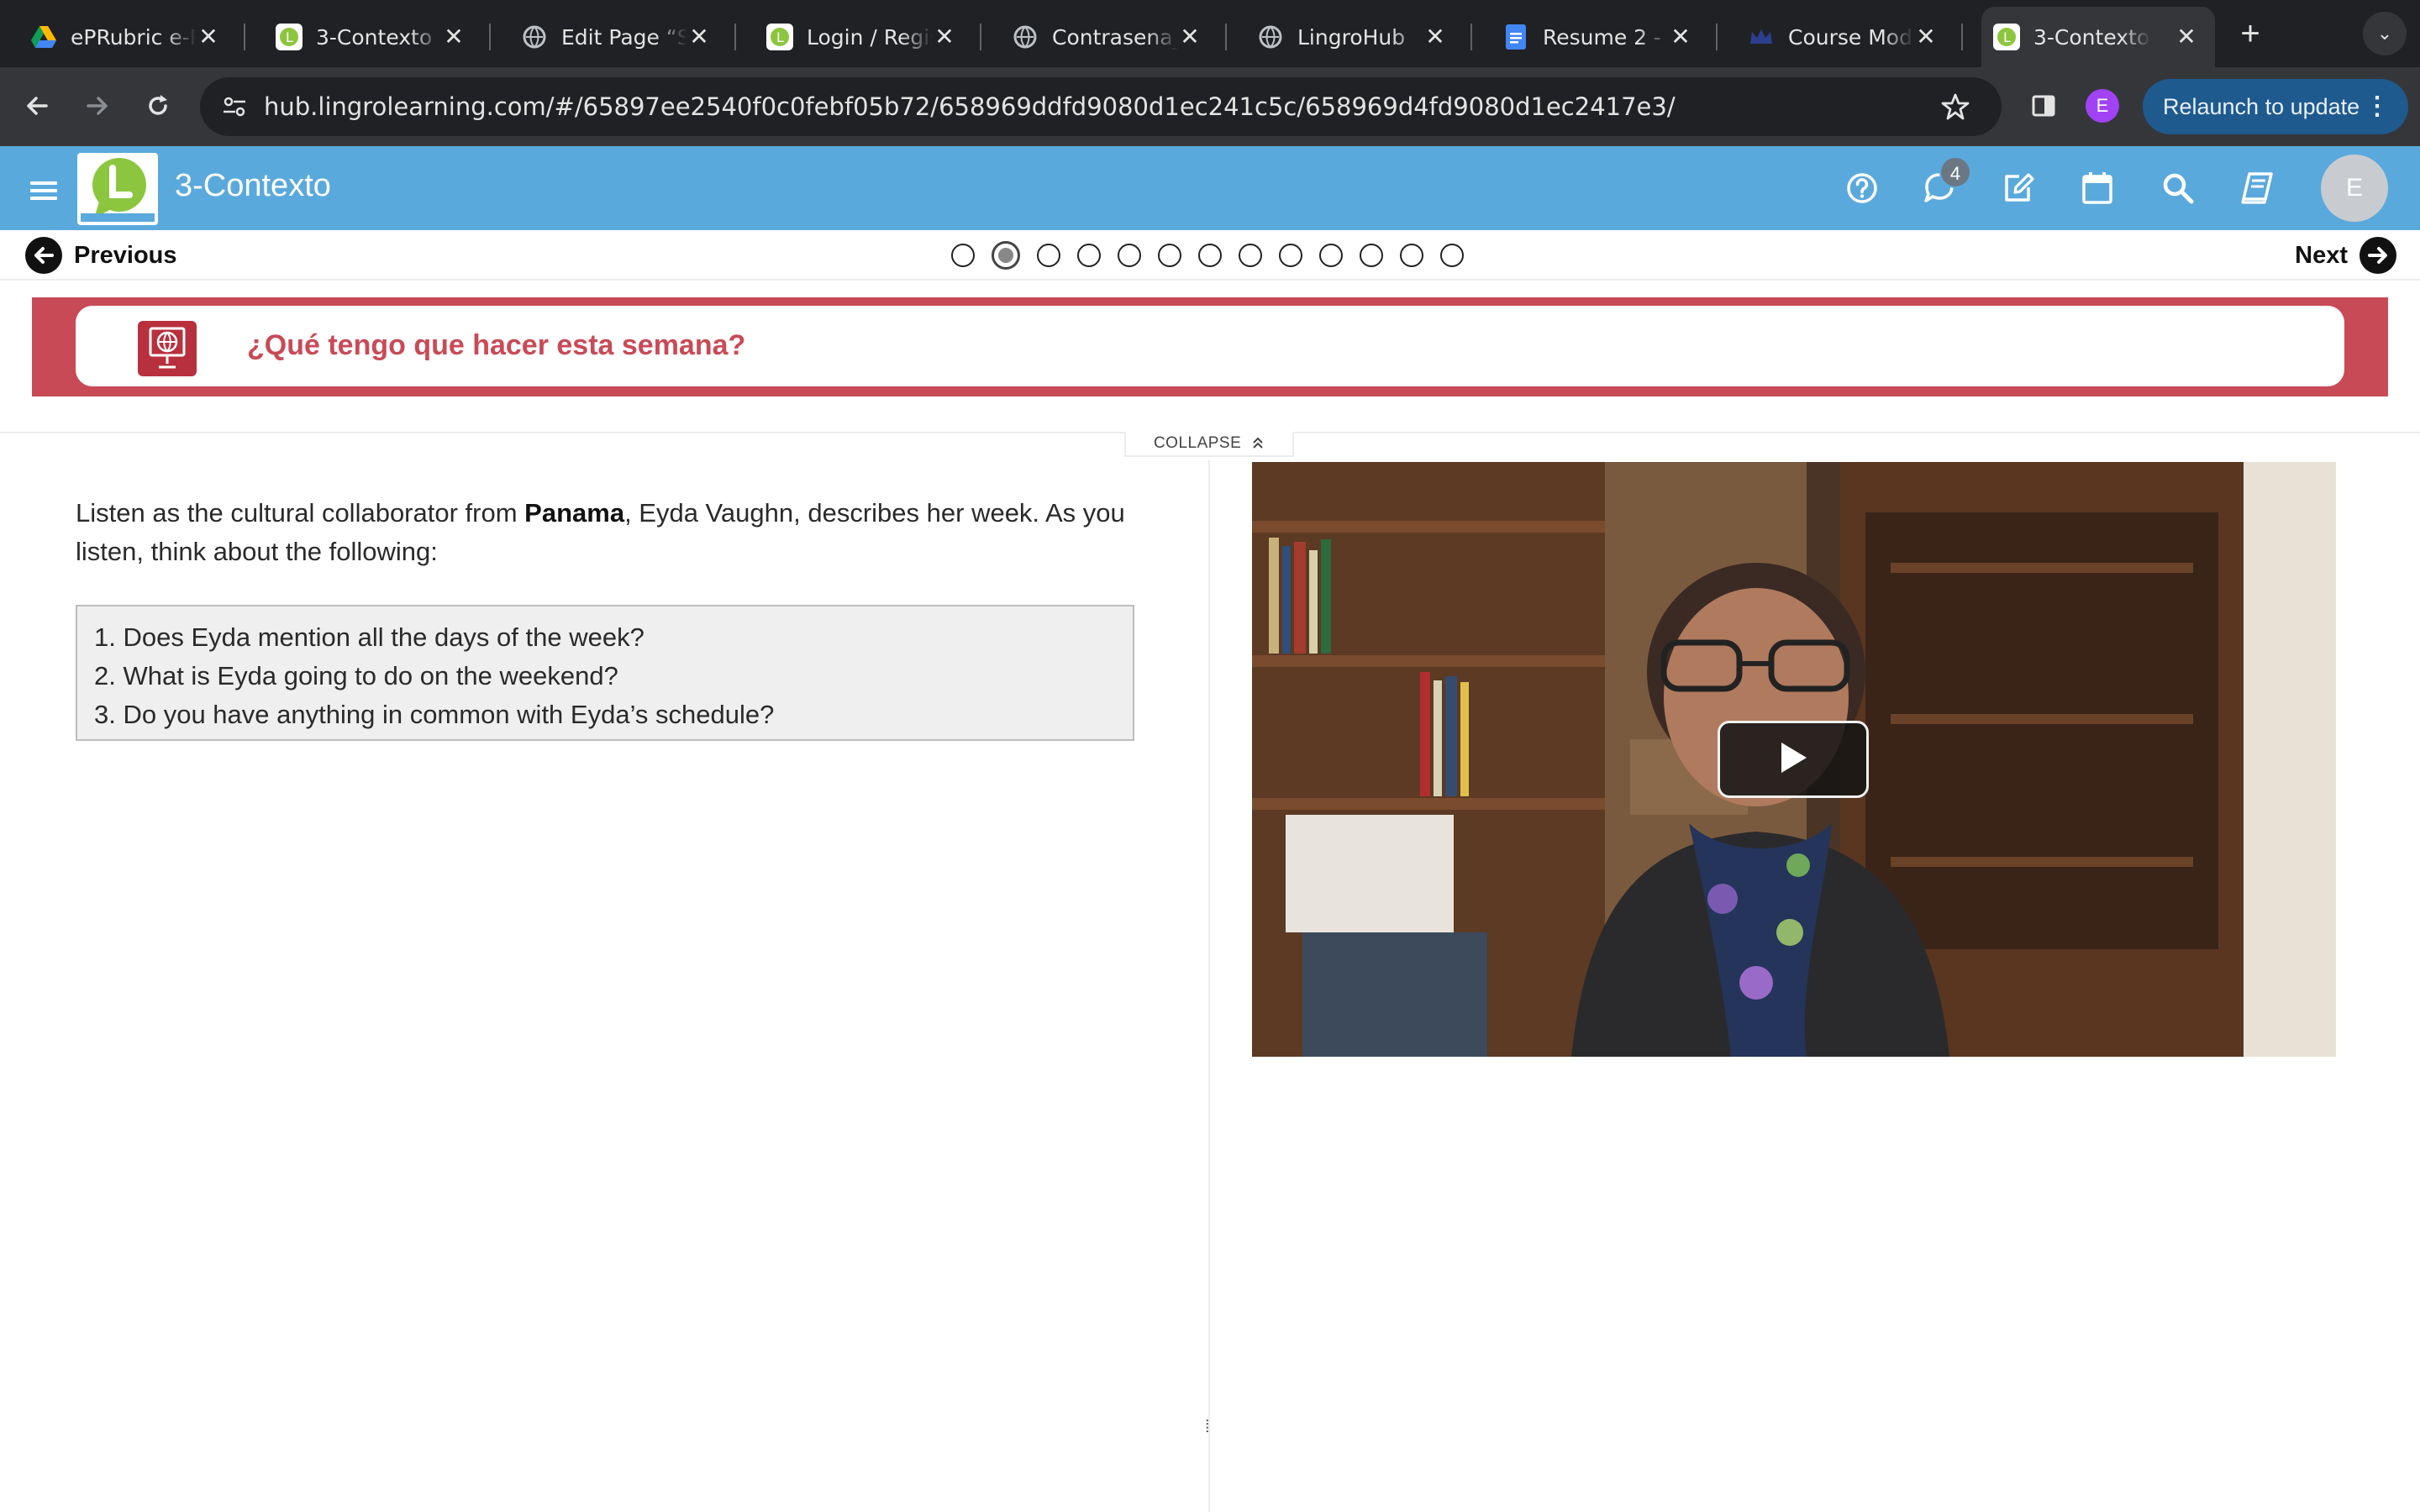 This screenshot has width=2420, height=1512. I want to click on more-menu-icon: ⋮, so click(2377, 106).